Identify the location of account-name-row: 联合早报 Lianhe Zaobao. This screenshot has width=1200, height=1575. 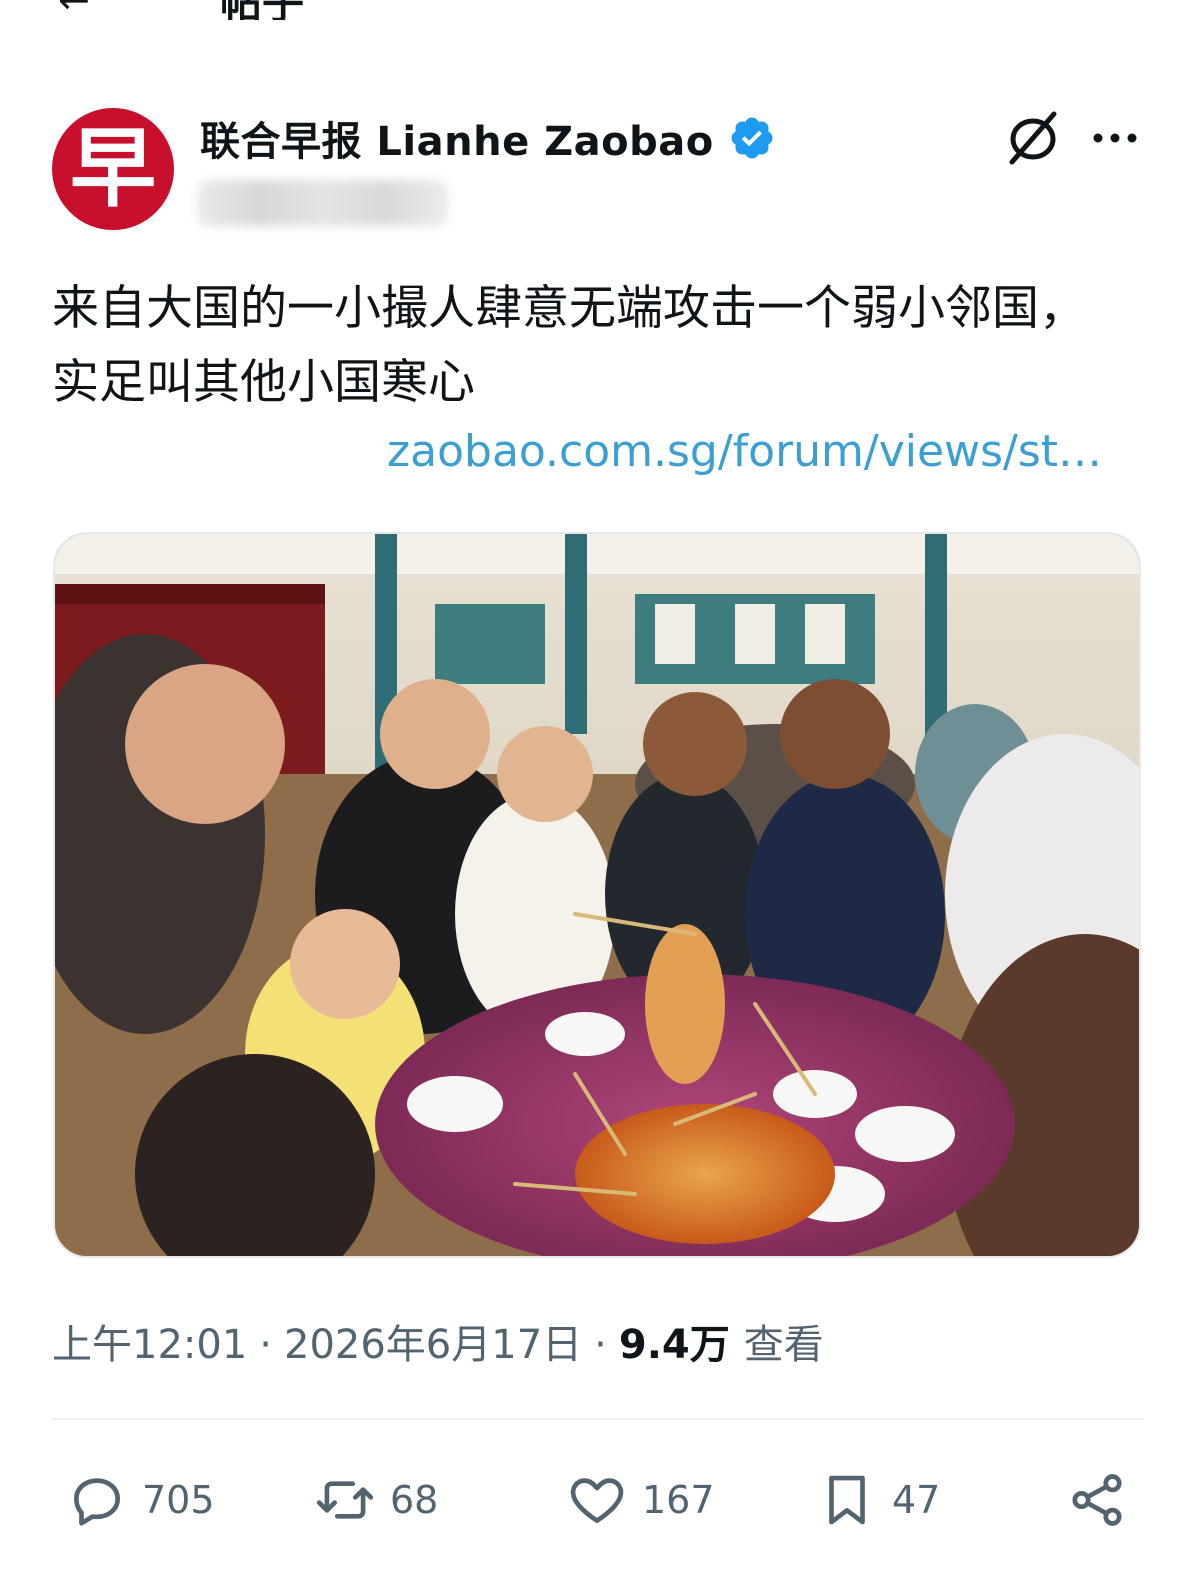
(488, 138).